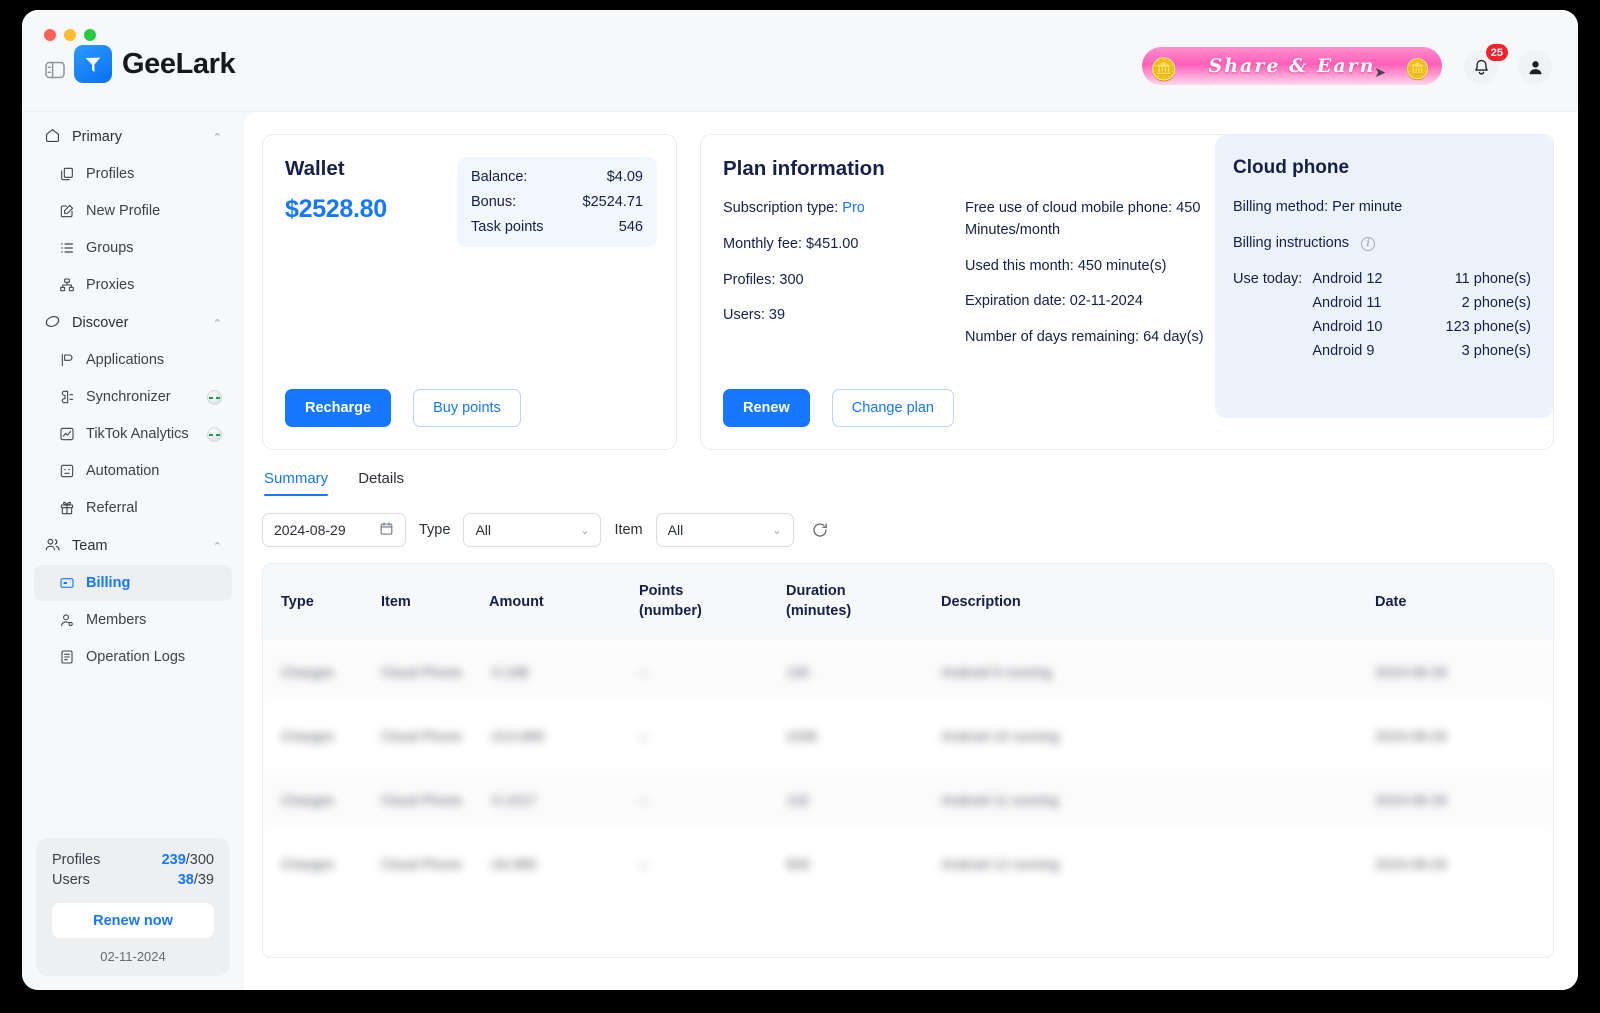  I want to click on quota-row-users: Users 38/39, so click(133, 880).